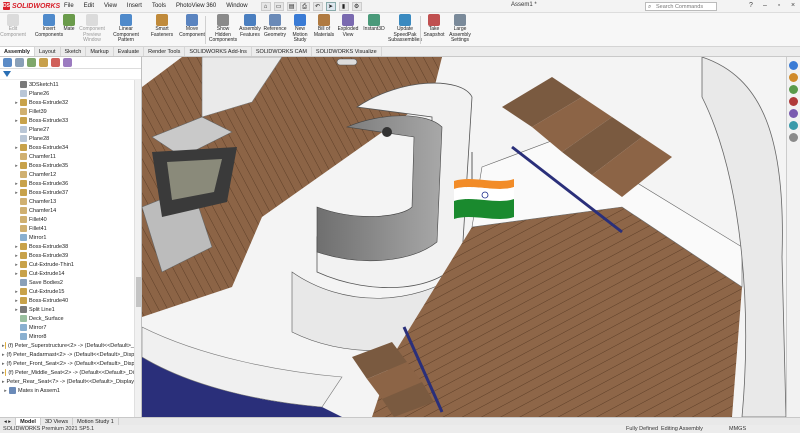  What do you see at coordinates (67, 228) in the screenshot?
I see `tree-feature-row: Fillet41` at bounding box center [67, 228].